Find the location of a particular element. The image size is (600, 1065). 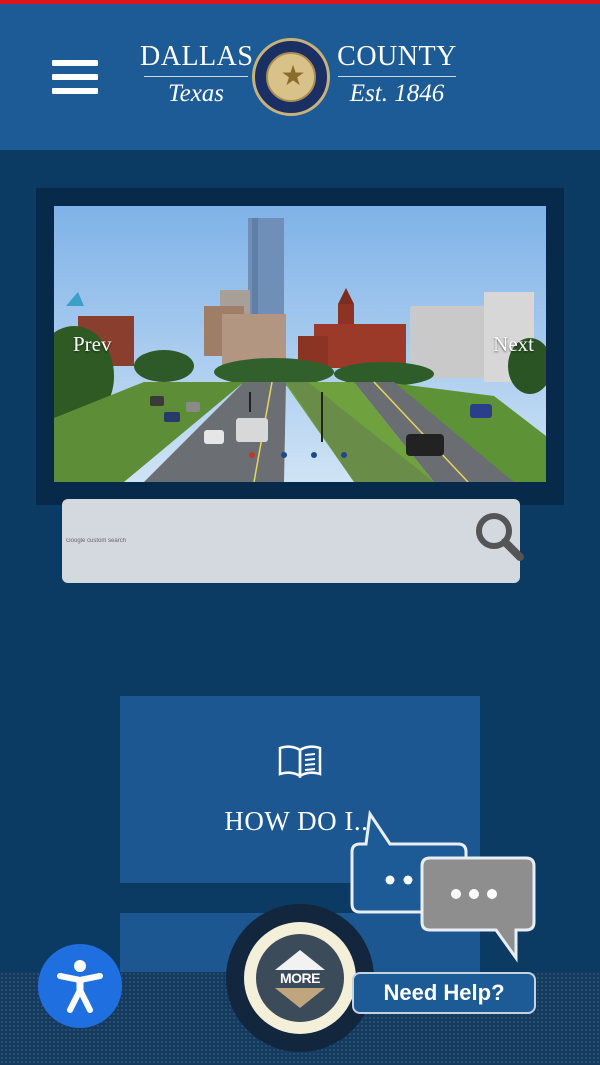

county-seal: ★ is located at coordinates (291, 77).